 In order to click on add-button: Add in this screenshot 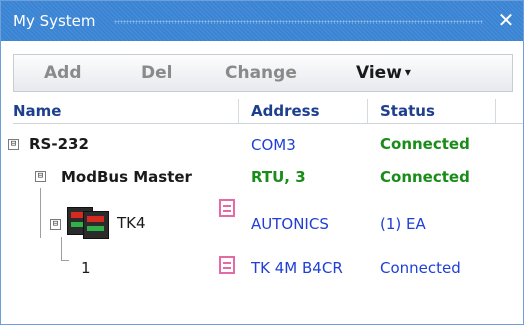, I will do `click(63, 73)`.